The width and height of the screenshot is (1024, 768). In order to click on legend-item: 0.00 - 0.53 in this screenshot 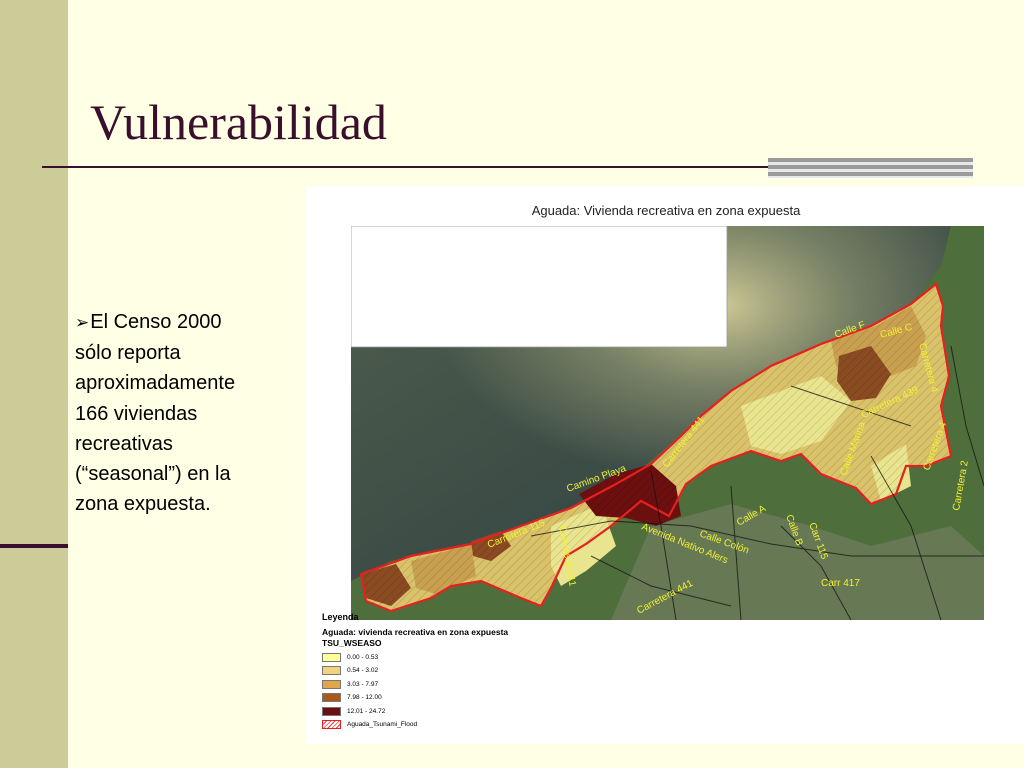, I will do `click(470, 658)`.